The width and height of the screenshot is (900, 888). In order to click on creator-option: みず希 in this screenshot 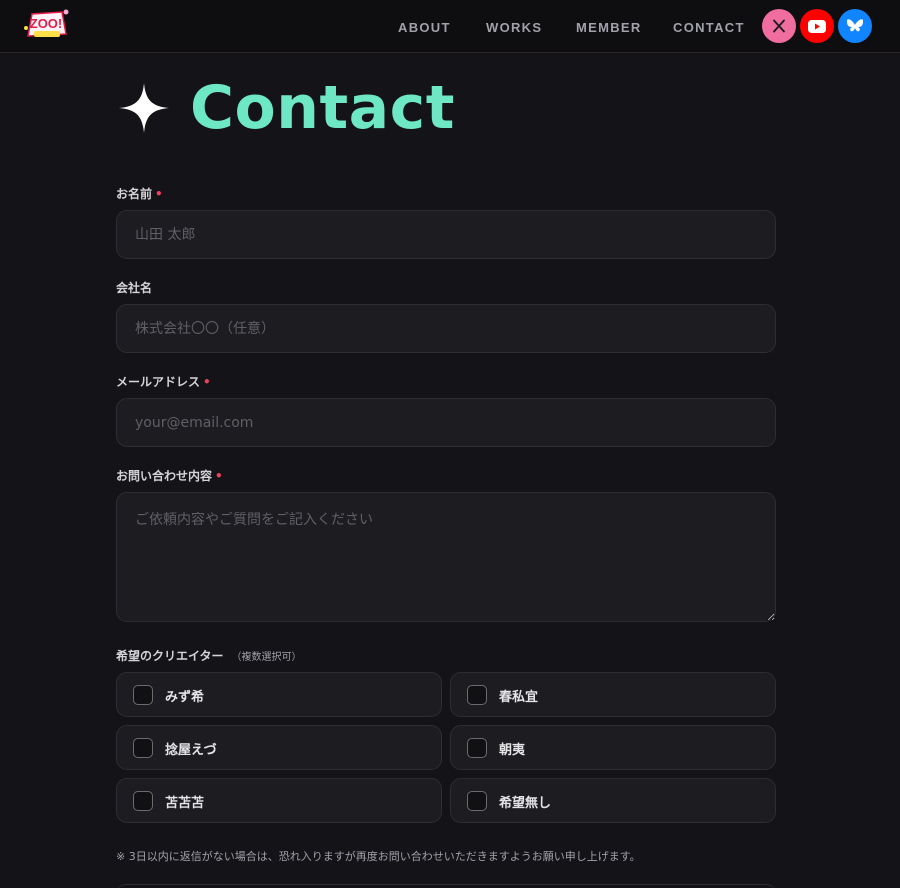, I will do `click(279, 694)`.